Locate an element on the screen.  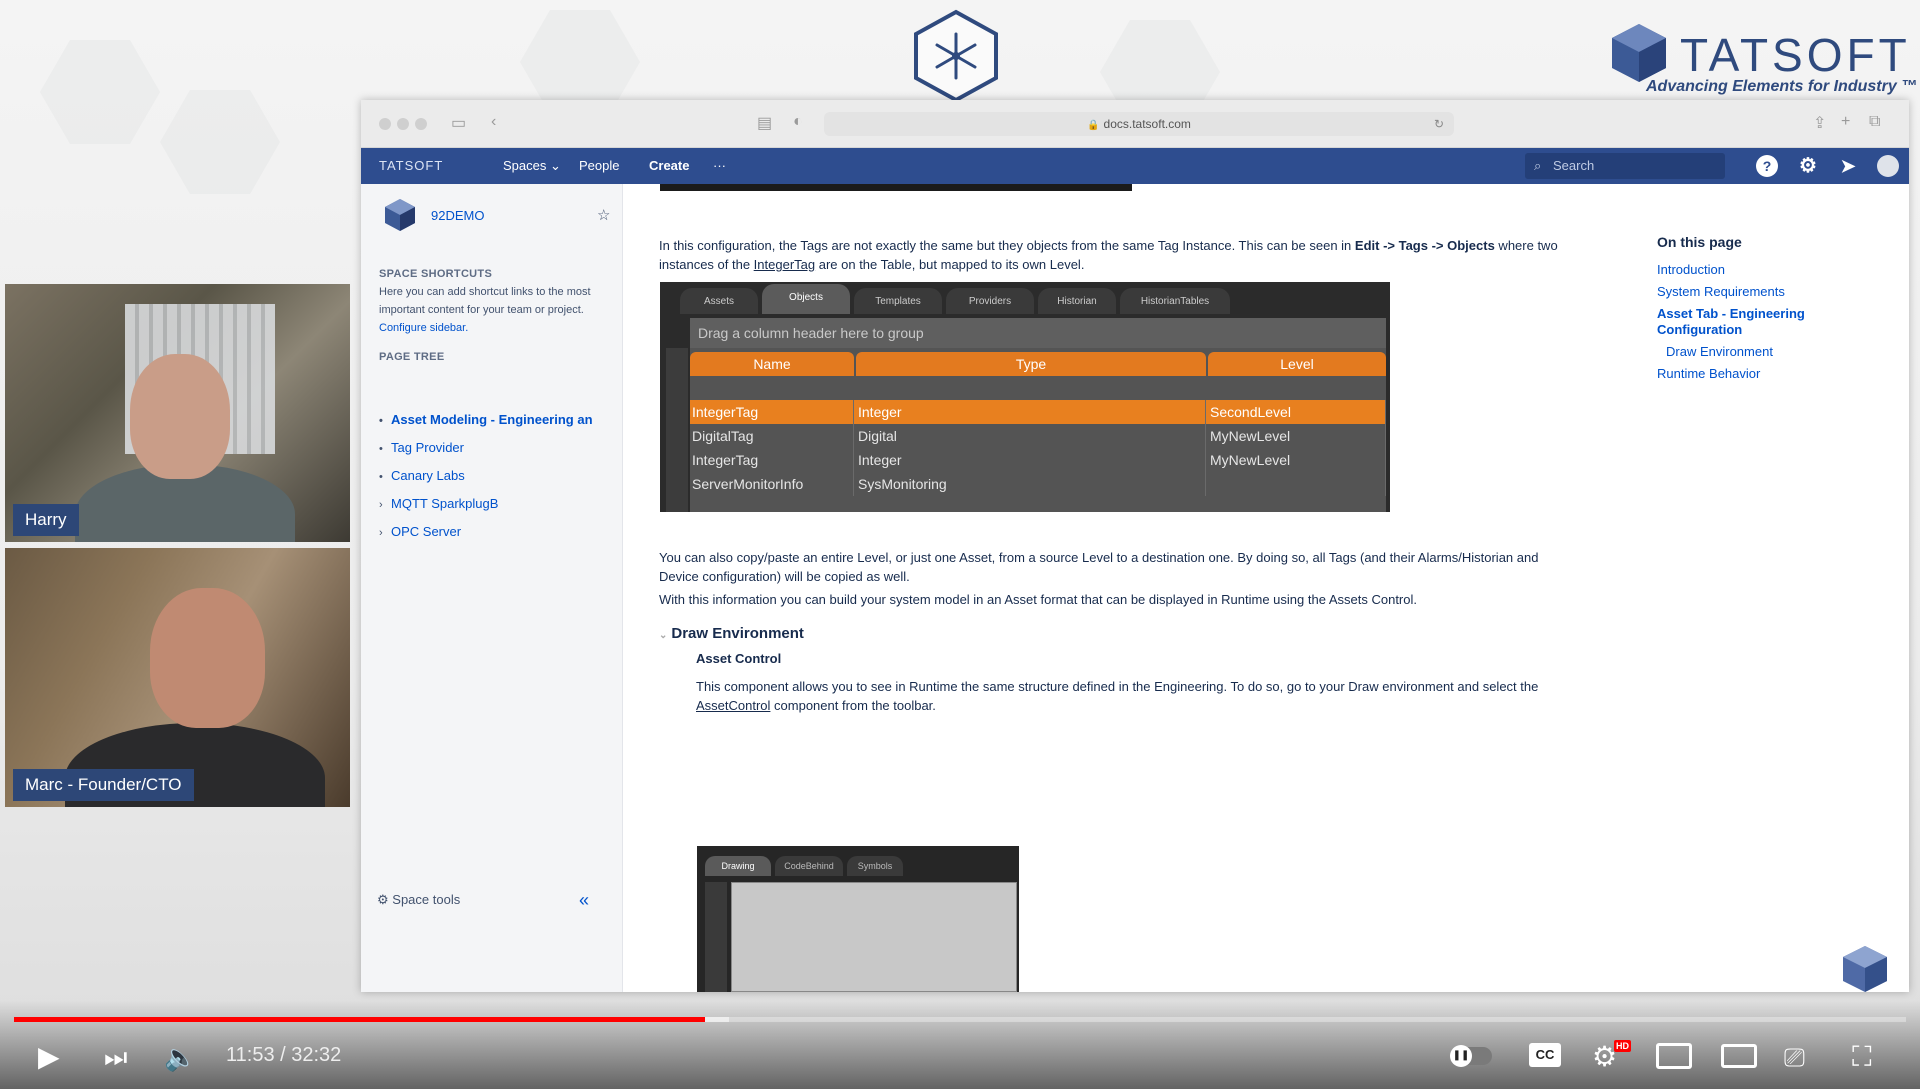
draw-tab: Drawing is located at coordinates (738, 866).